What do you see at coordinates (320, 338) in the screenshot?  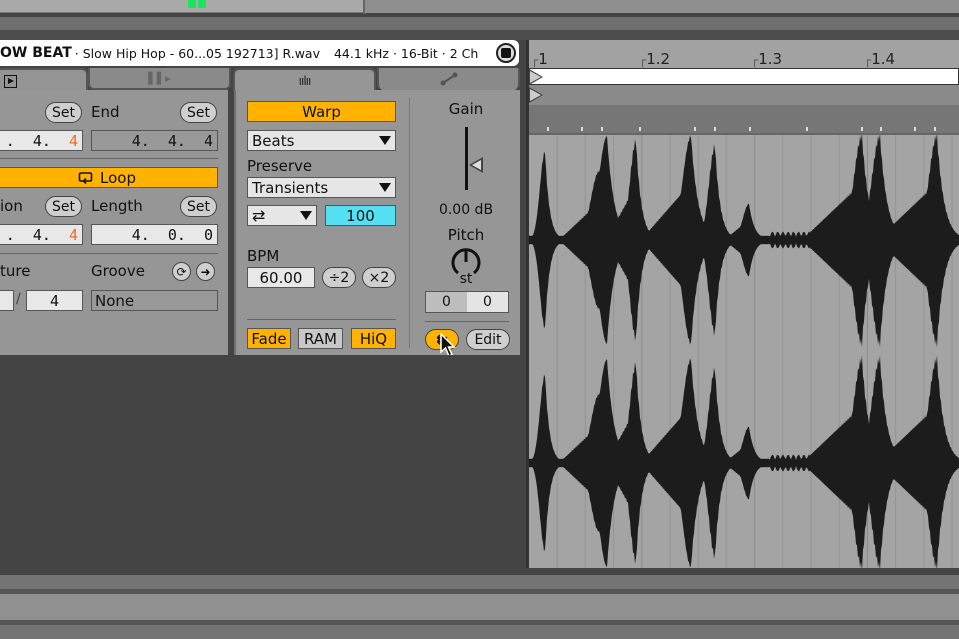 I see `ram-button: RAM` at bounding box center [320, 338].